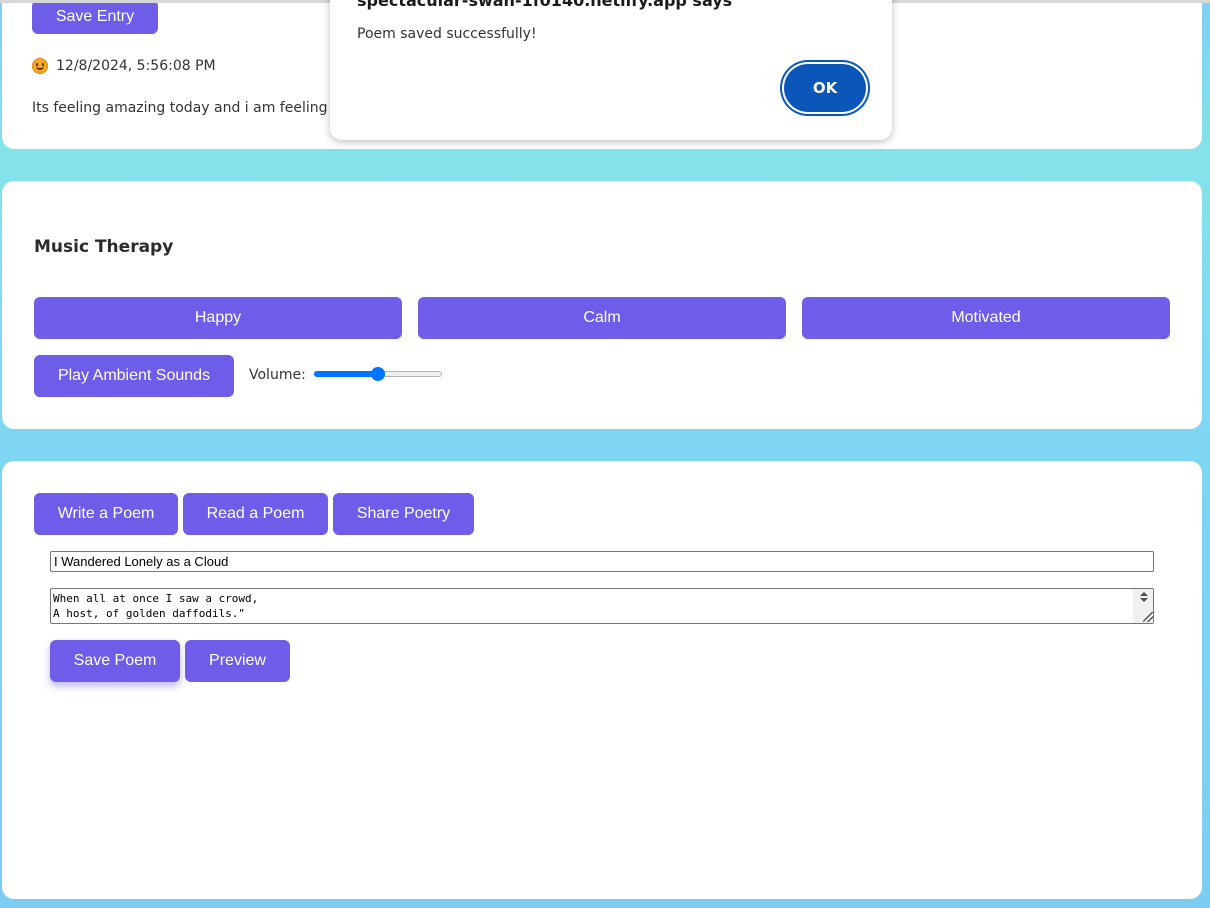 This screenshot has height=908, width=1210. Describe the element at coordinates (602, 561) in the screenshot. I see `poem-title-input` at that location.